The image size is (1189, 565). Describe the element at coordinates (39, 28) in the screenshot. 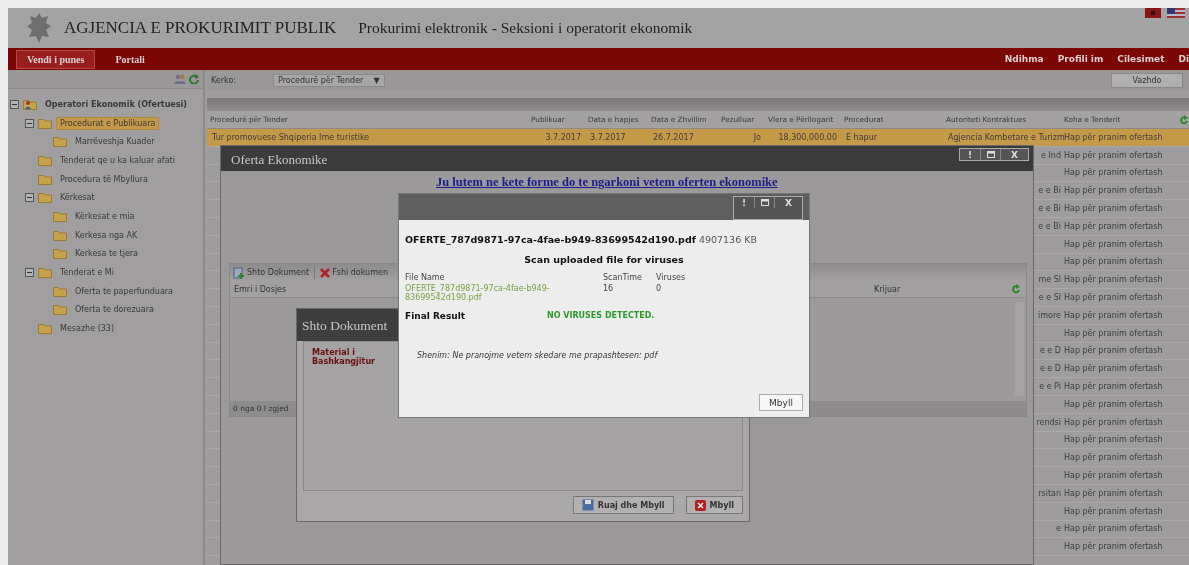

I see `emblem-icon` at that location.